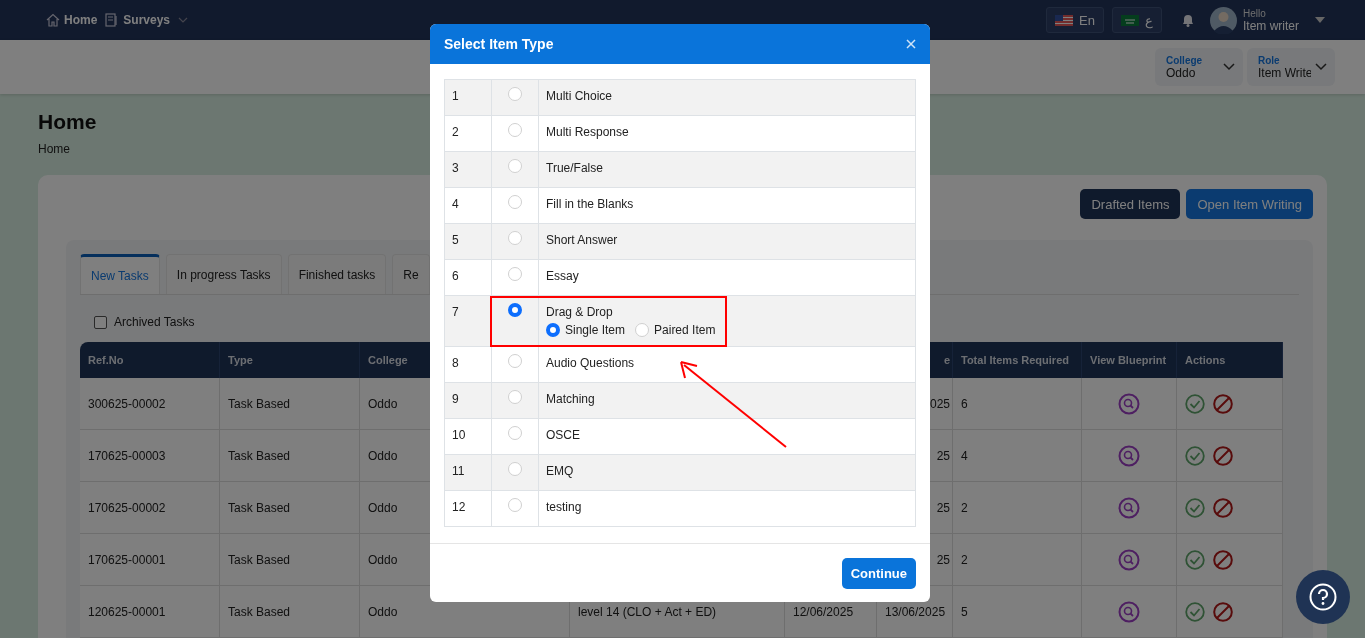  What do you see at coordinates (1017, 612) in the screenshot?
I see `table-cell: 5` at bounding box center [1017, 612].